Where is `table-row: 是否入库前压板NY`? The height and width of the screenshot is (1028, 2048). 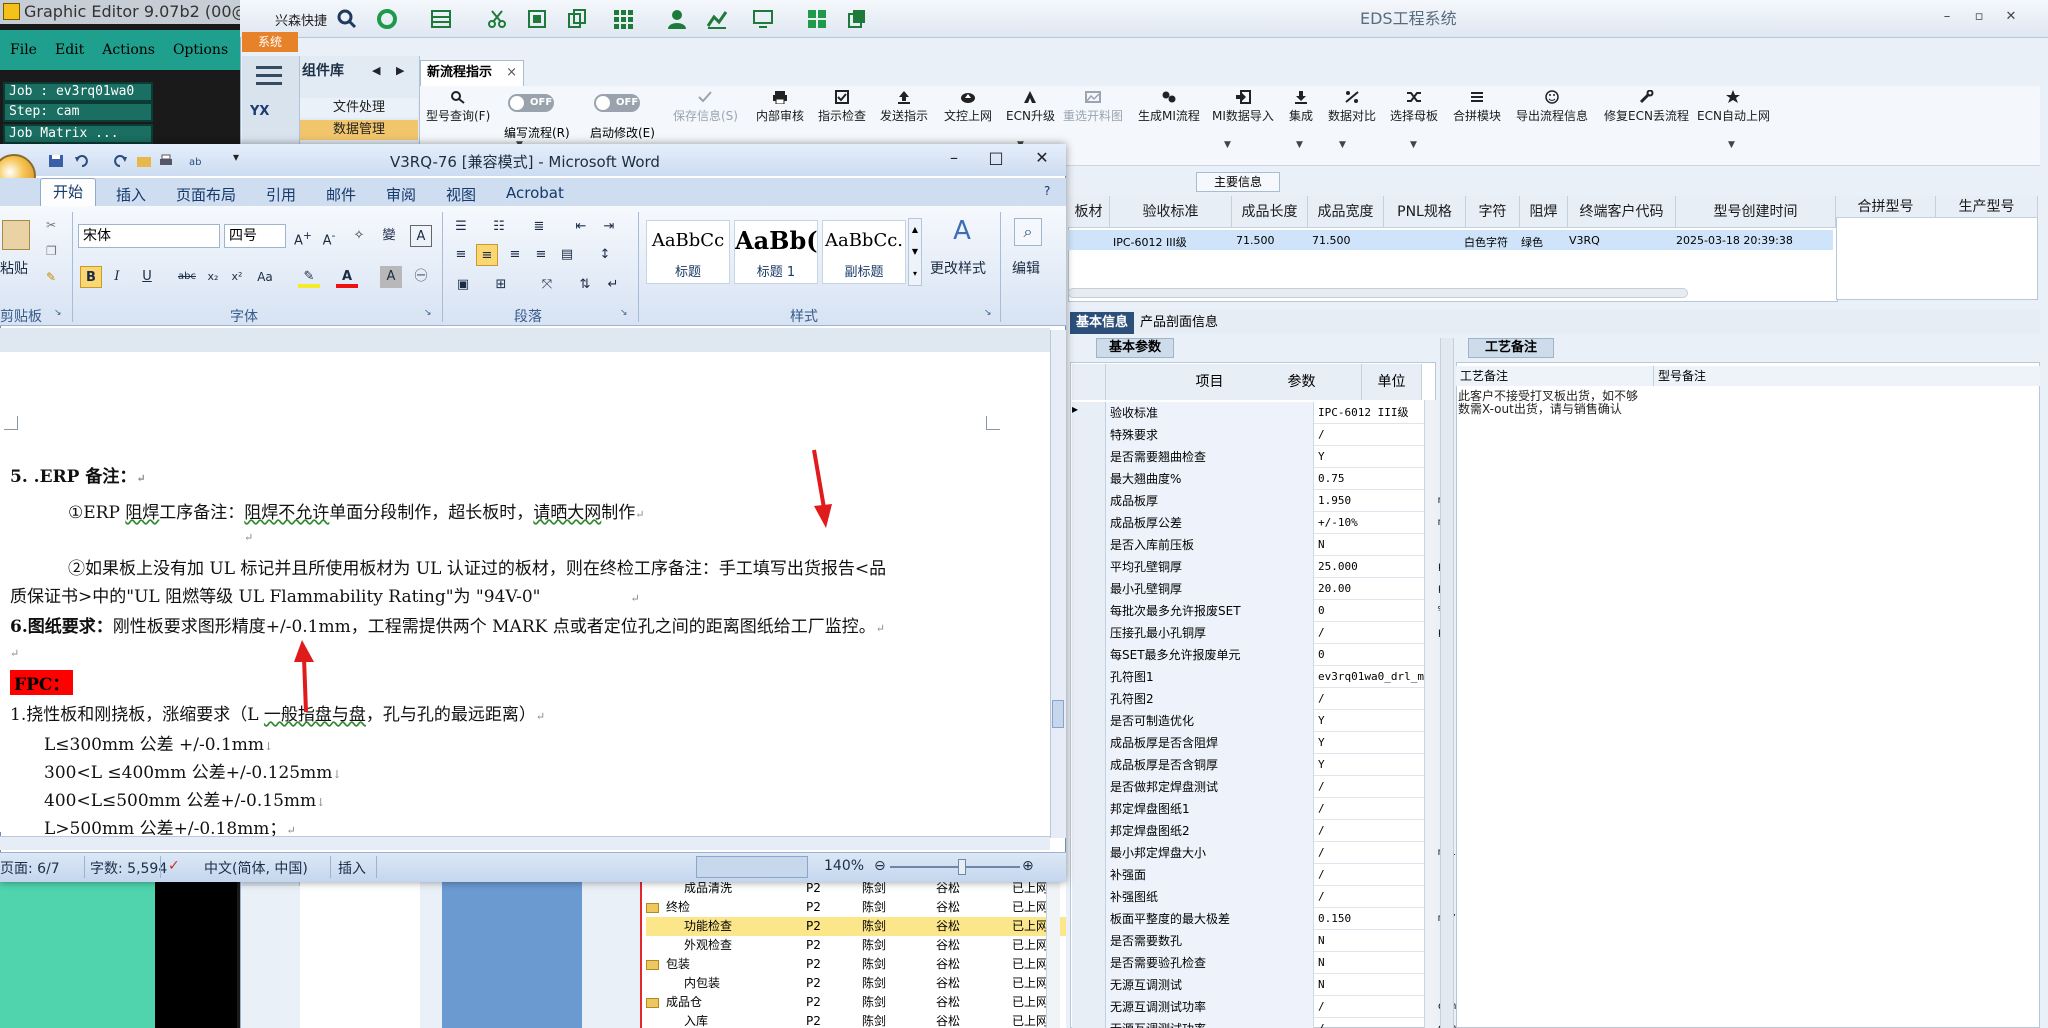 table-row: 是否入库前压板NY is located at coordinates (1285, 545).